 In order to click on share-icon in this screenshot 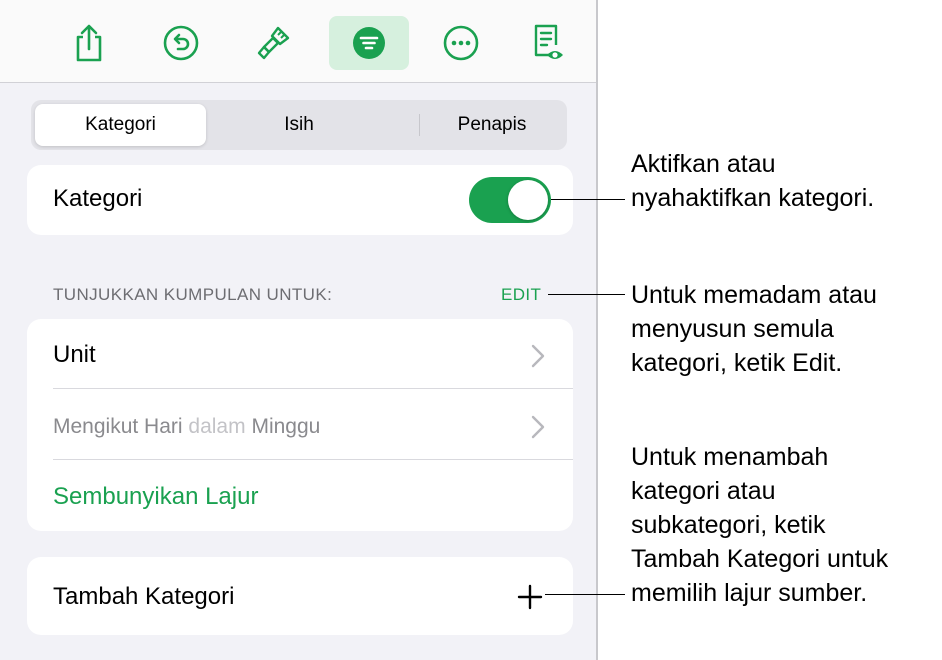, I will do `click(89, 43)`.